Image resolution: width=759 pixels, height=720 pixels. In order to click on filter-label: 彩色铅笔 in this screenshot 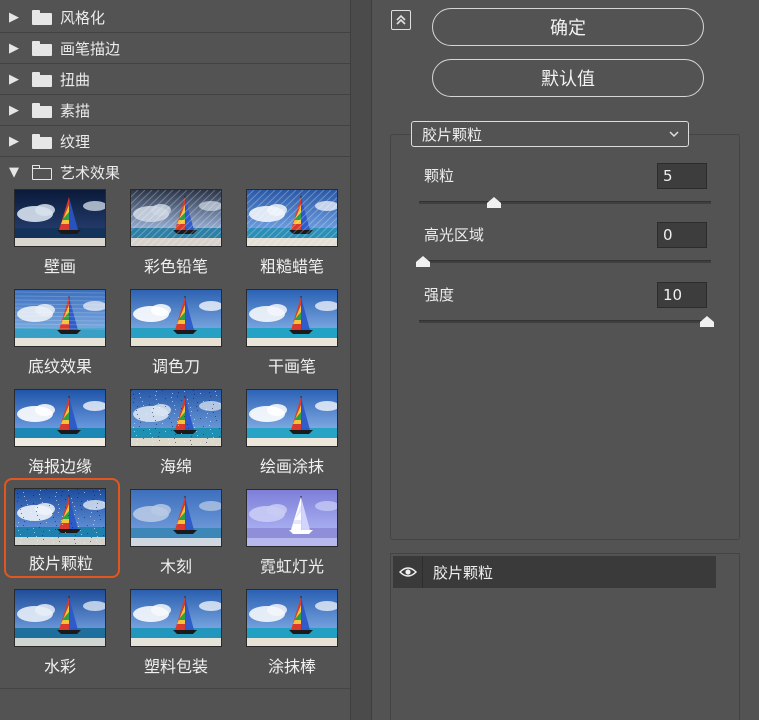, I will do `click(175, 266)`.